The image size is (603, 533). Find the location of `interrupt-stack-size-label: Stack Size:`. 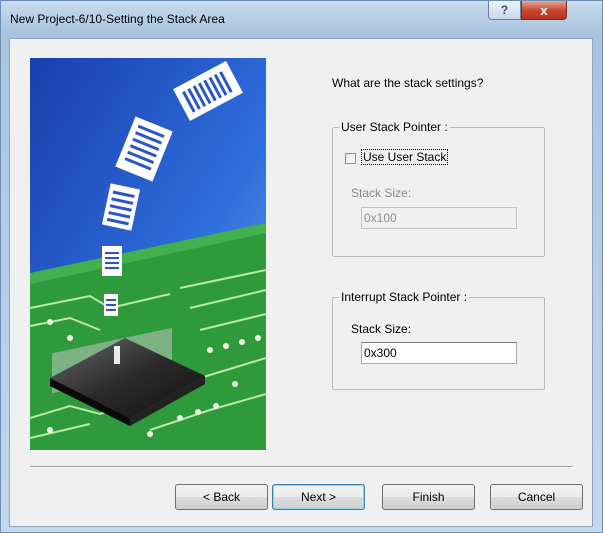

interrupt-stack-size-label: Stack Size: is located at coordinates (381, 329).